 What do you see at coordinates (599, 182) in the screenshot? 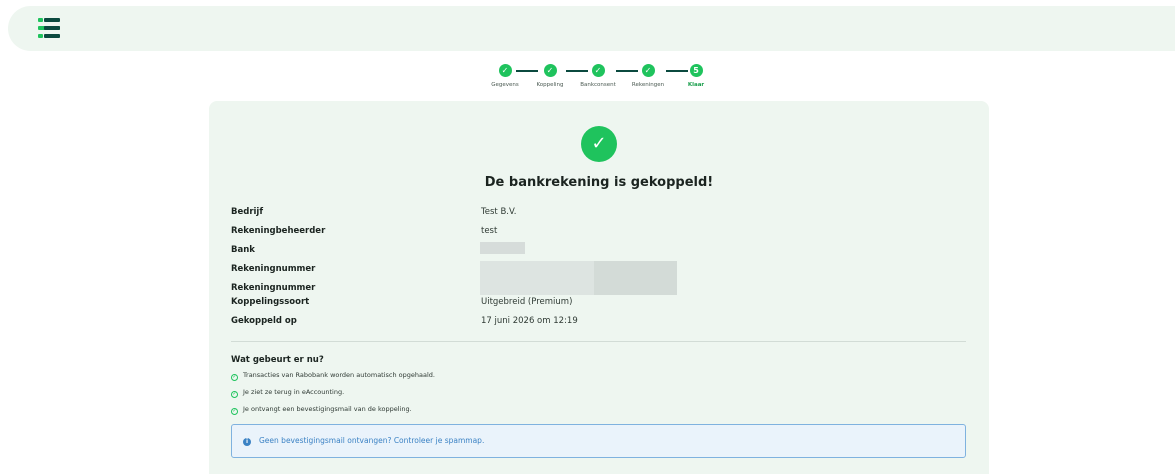
I see `page-title: De bankrekening is gekoppeld!` at bounding box center [599, 182].